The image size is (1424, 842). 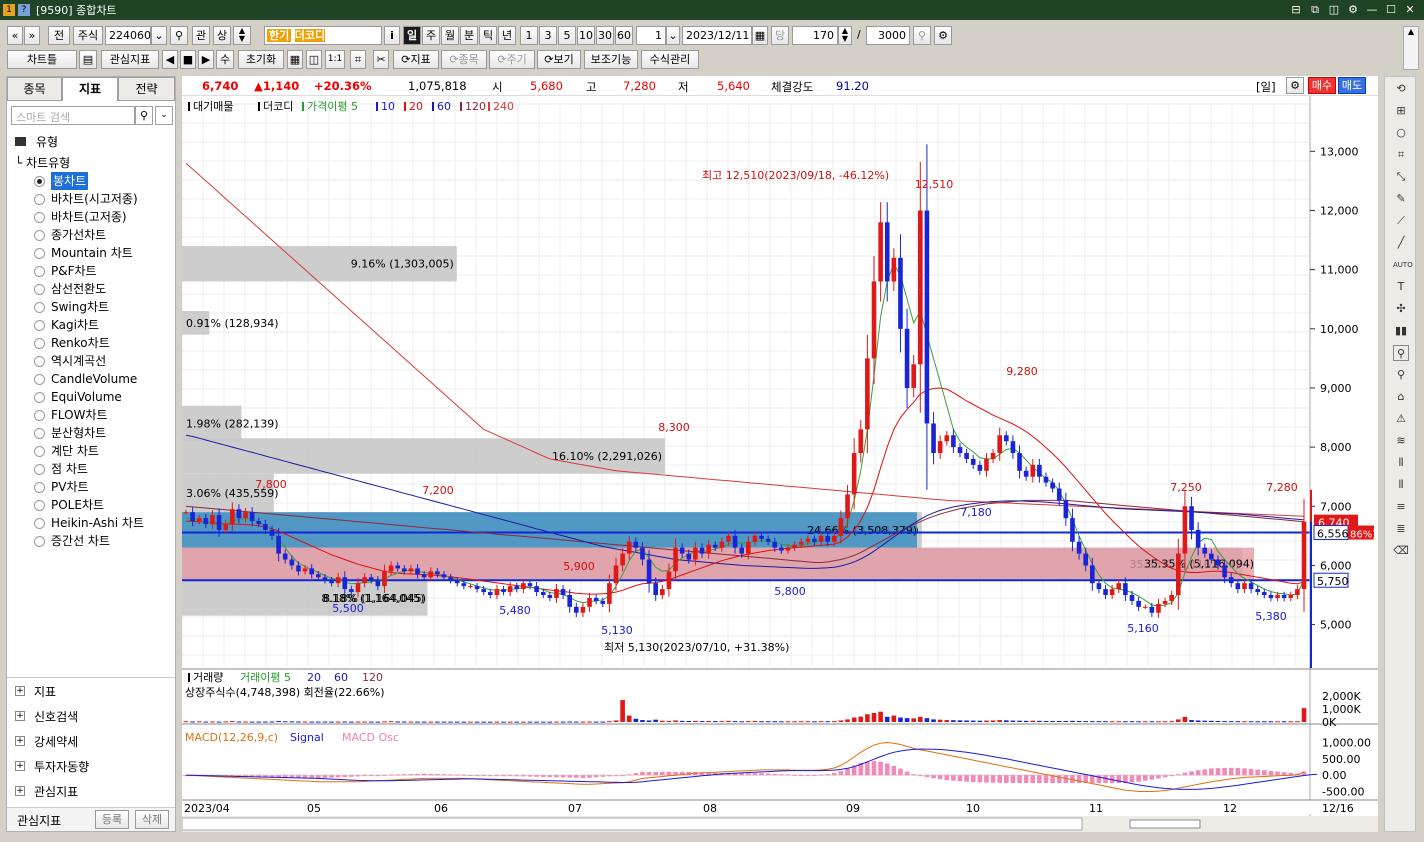 I want to click on chart-type-item: 바차트(고저종), so click(x=80, y=217).